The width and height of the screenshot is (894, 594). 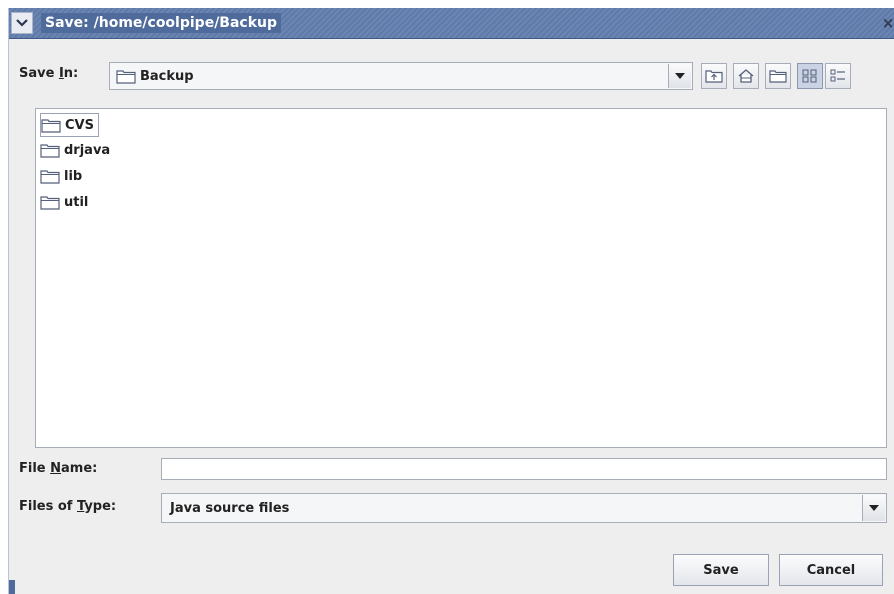 I want to click on up-one-level-button, so click(x=714, y=76).